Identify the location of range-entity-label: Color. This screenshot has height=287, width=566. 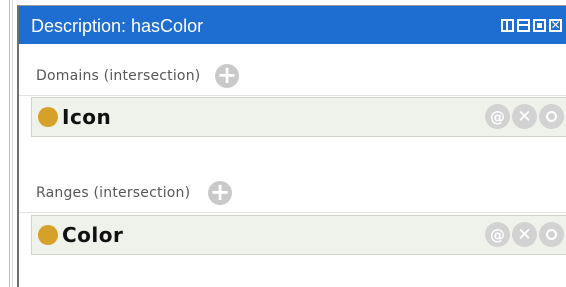
(93, 235).